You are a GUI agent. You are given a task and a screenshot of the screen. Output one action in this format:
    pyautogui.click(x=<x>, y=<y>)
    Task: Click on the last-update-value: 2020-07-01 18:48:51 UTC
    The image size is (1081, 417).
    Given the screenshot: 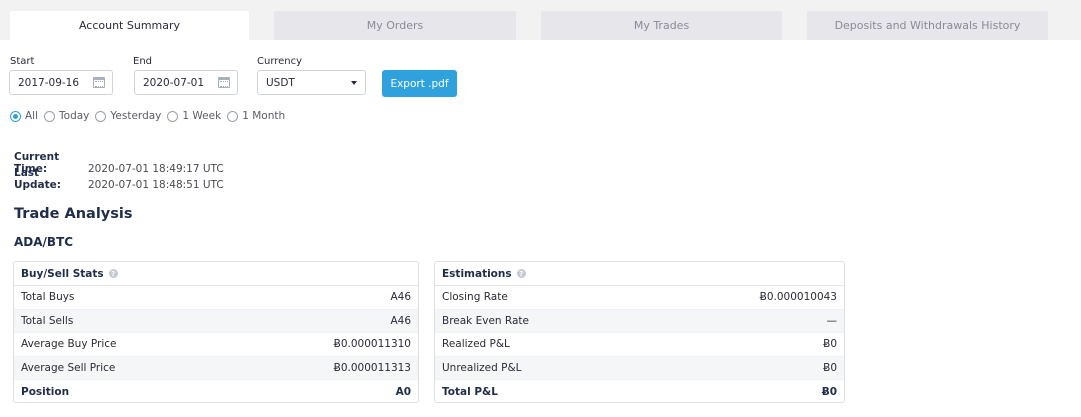 What is the action you would take?
    pyautogui.click(x=156, y=185)
    